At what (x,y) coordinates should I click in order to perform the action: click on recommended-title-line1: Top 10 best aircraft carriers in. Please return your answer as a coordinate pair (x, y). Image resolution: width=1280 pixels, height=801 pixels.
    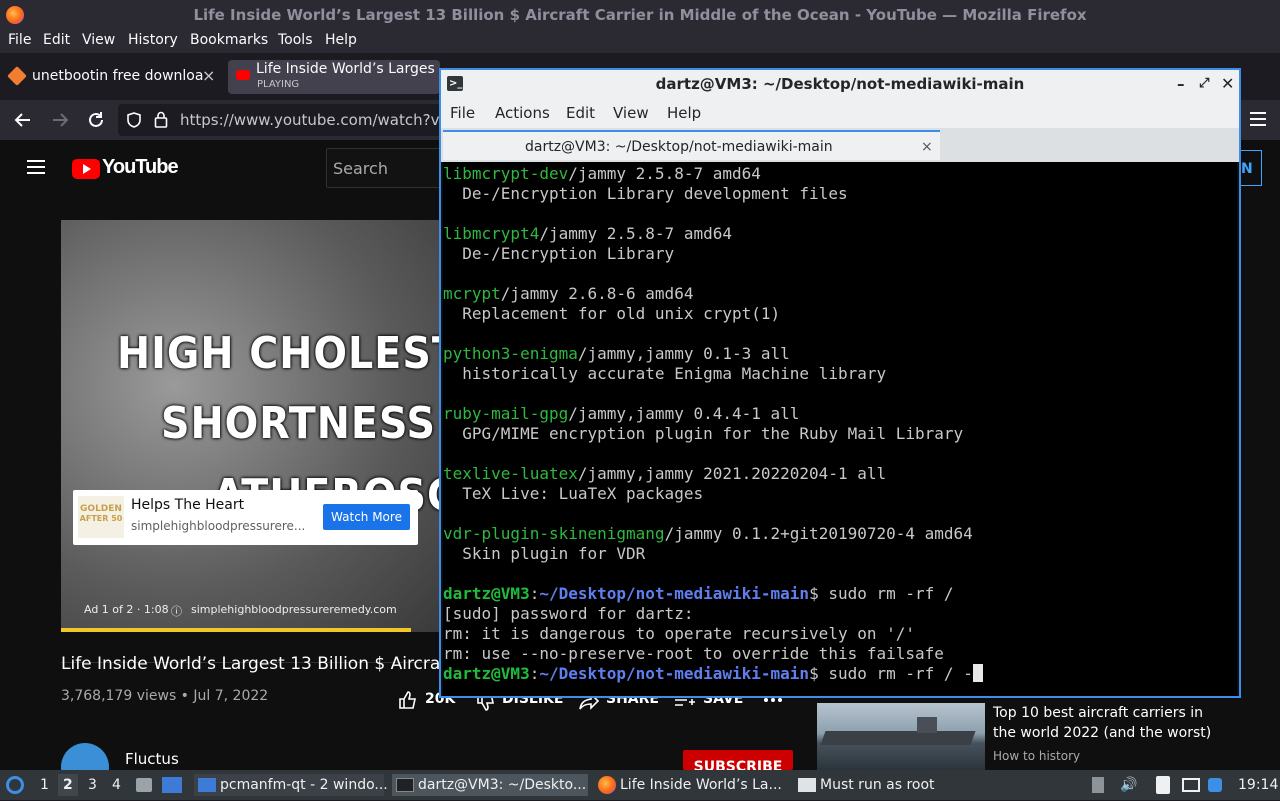
    Looking at the image, I should click on (1098, 713).